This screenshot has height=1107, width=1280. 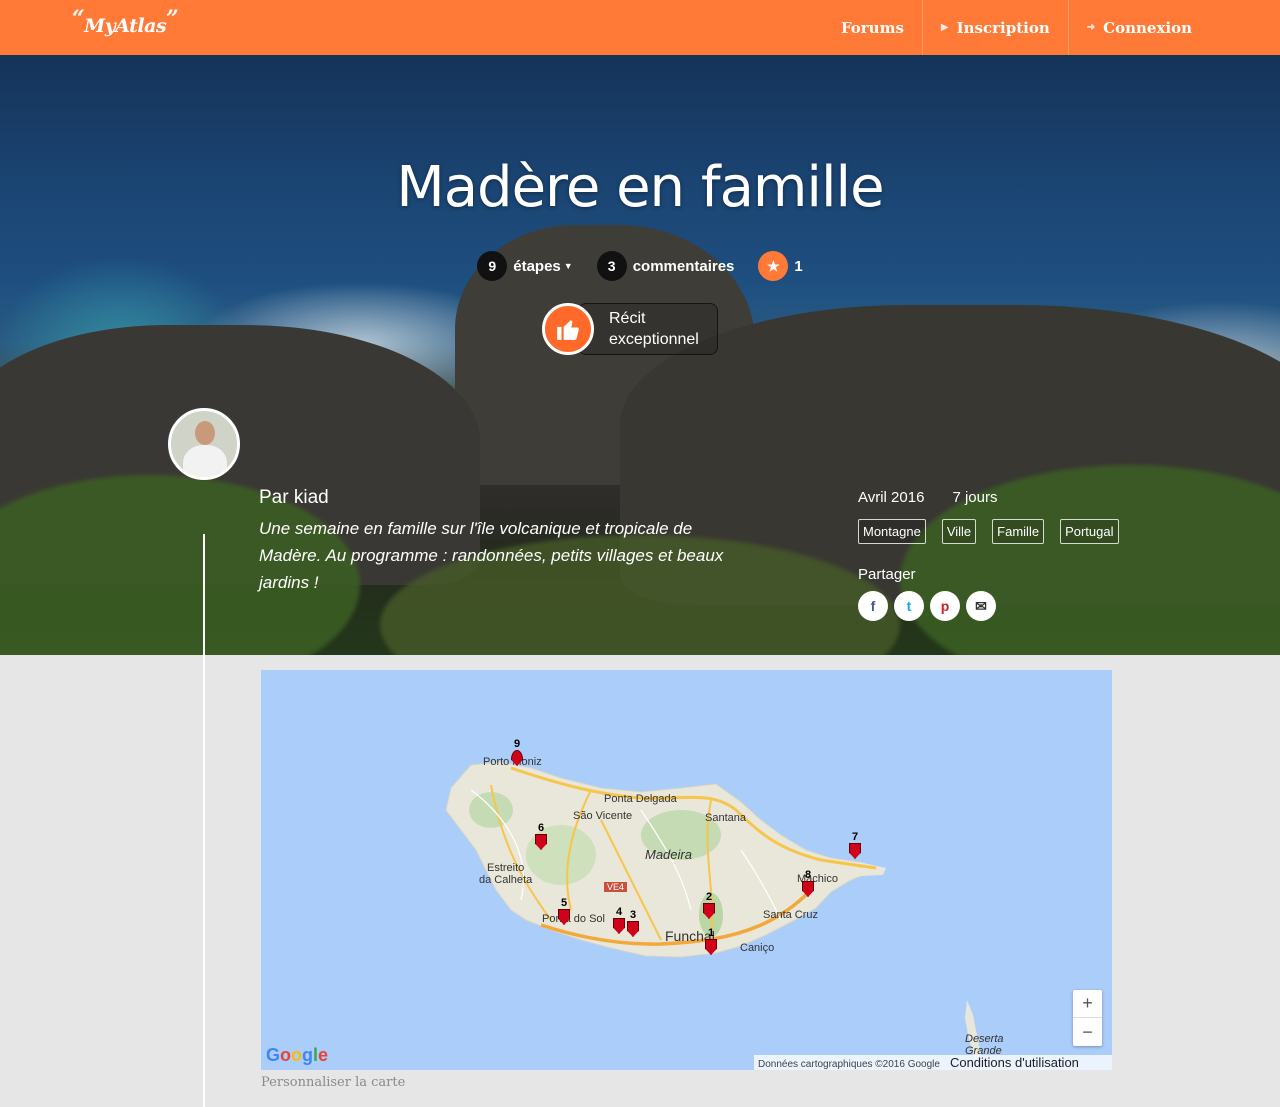 I want to click on map-marker: 2, so click(x=709, y=905).